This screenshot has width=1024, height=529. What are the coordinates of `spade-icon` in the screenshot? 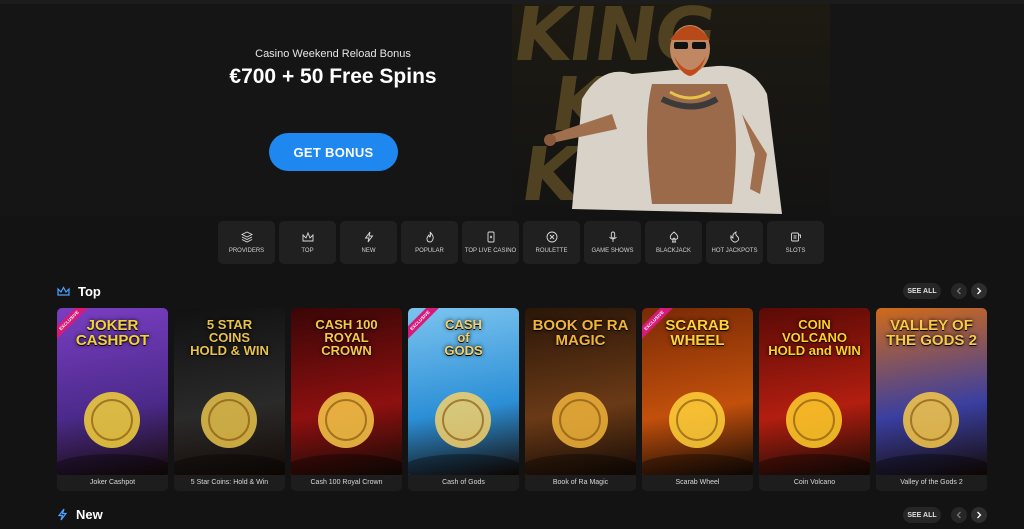 It's located at (673, 237).